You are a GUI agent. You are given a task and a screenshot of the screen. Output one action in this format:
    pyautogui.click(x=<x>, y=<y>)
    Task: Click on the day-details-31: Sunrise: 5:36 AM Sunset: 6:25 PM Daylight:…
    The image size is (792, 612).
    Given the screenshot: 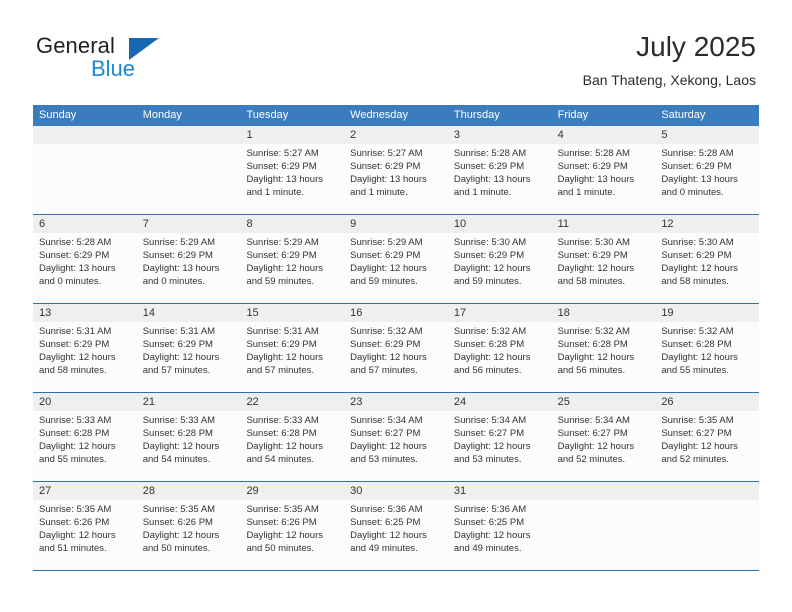 What is the action you would take?
    pyautogui.click(x=500, y=535)
    